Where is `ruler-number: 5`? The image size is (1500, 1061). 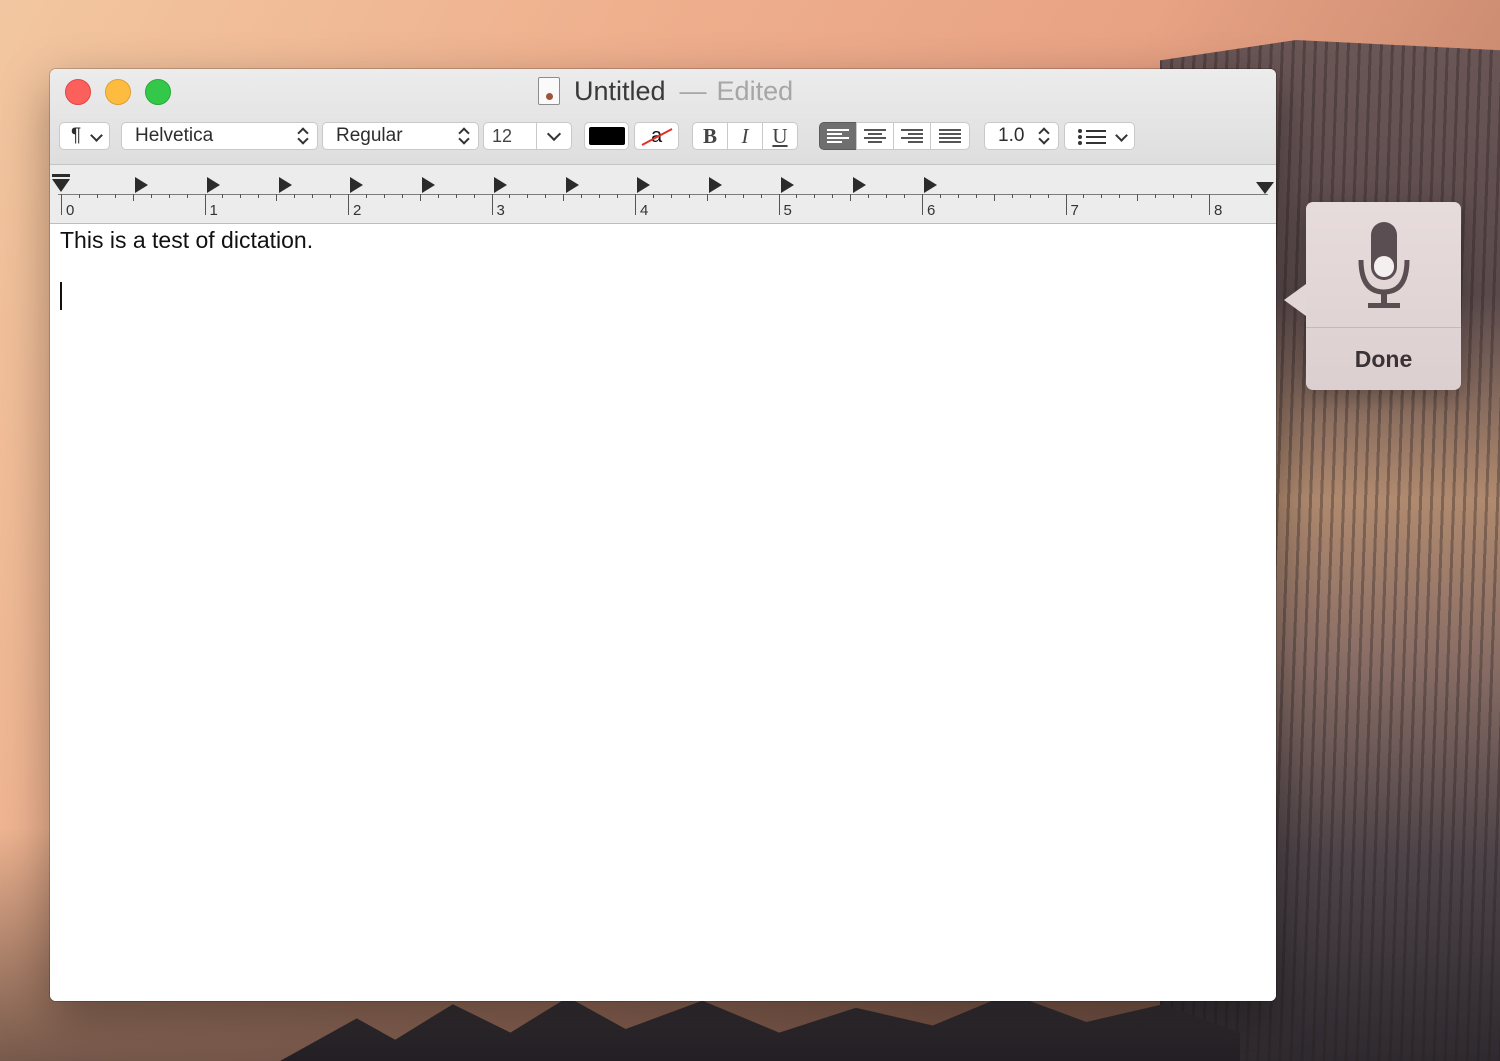
ruler-number: 5 is located at coordinates (787, 210).